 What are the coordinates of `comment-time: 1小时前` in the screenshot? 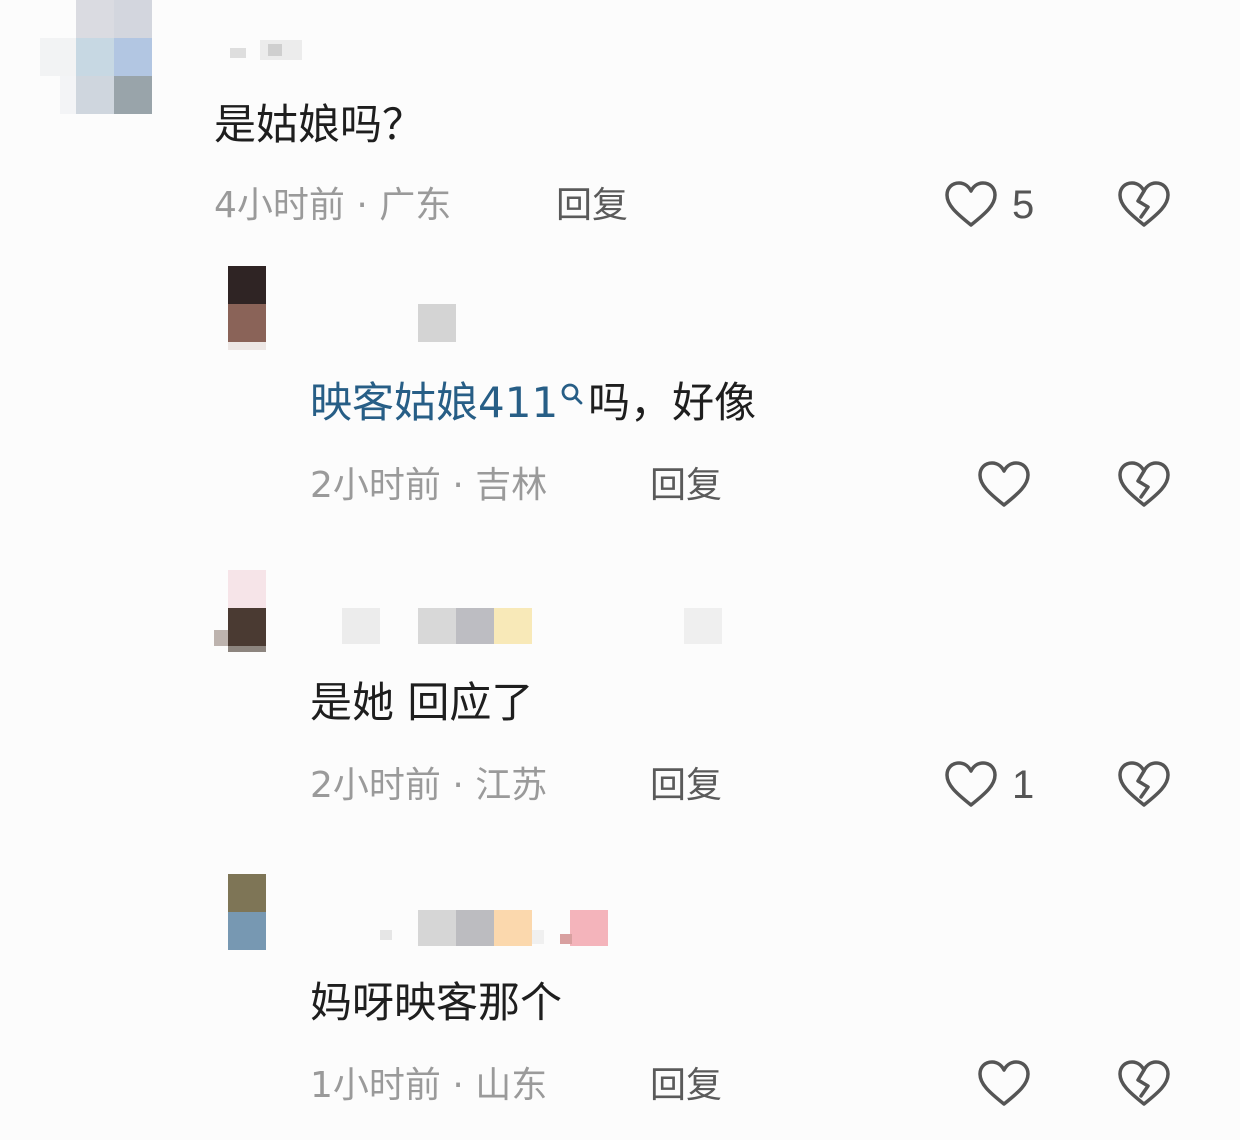 It's located at (375, 1085).